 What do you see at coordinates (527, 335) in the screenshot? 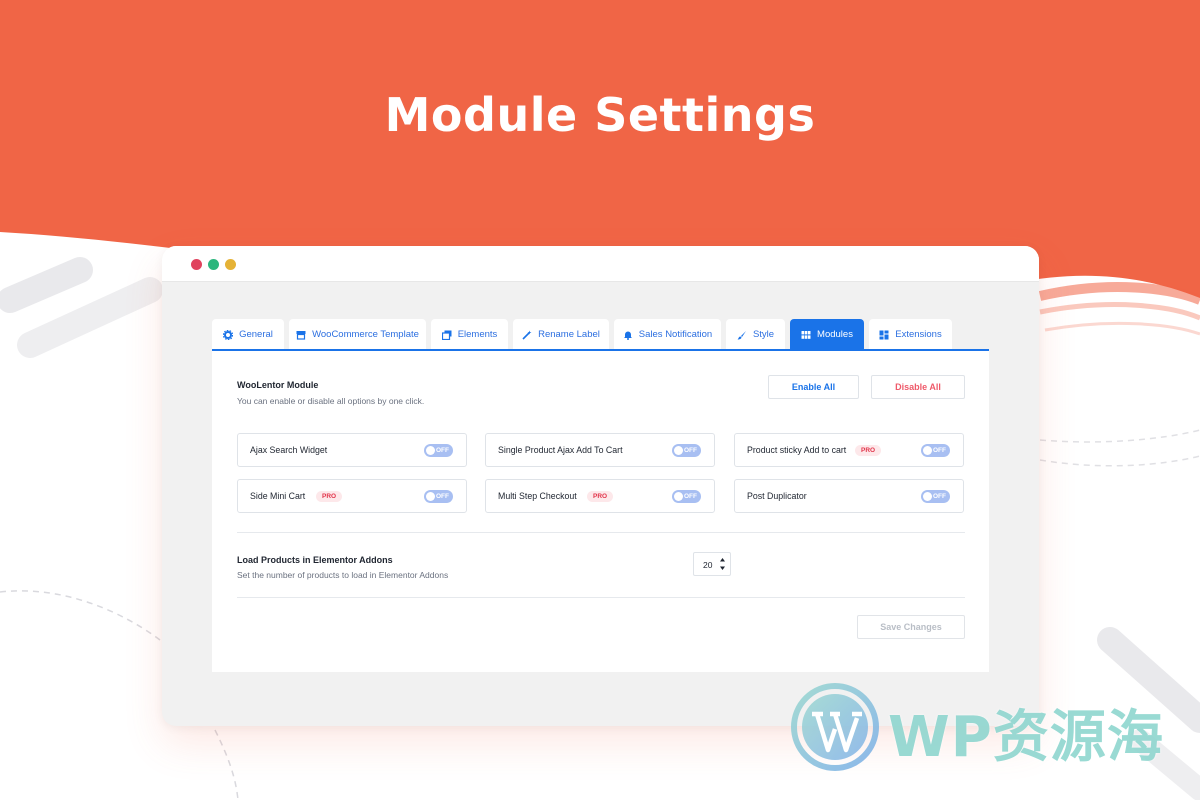
I see `magic-wand-icon` at bounding box center [527, 335].